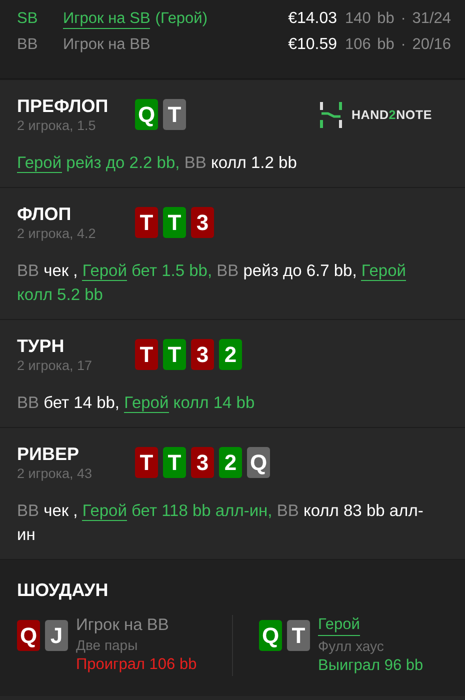 This screenshot has width=465, height=700. Describe the element at coordinates (41, 346) in the screenshot. I see `street-title: ТУРН` at that location.